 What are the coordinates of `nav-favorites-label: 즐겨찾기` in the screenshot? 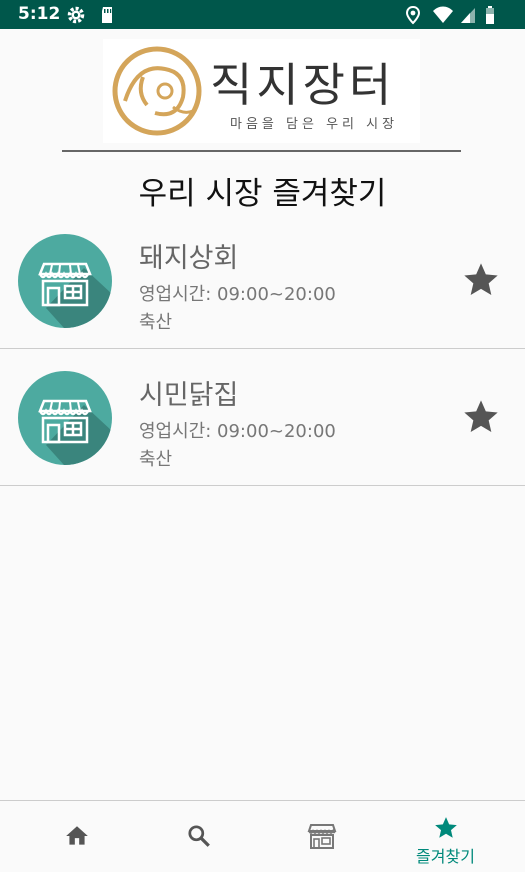 It's located at (445, 856).